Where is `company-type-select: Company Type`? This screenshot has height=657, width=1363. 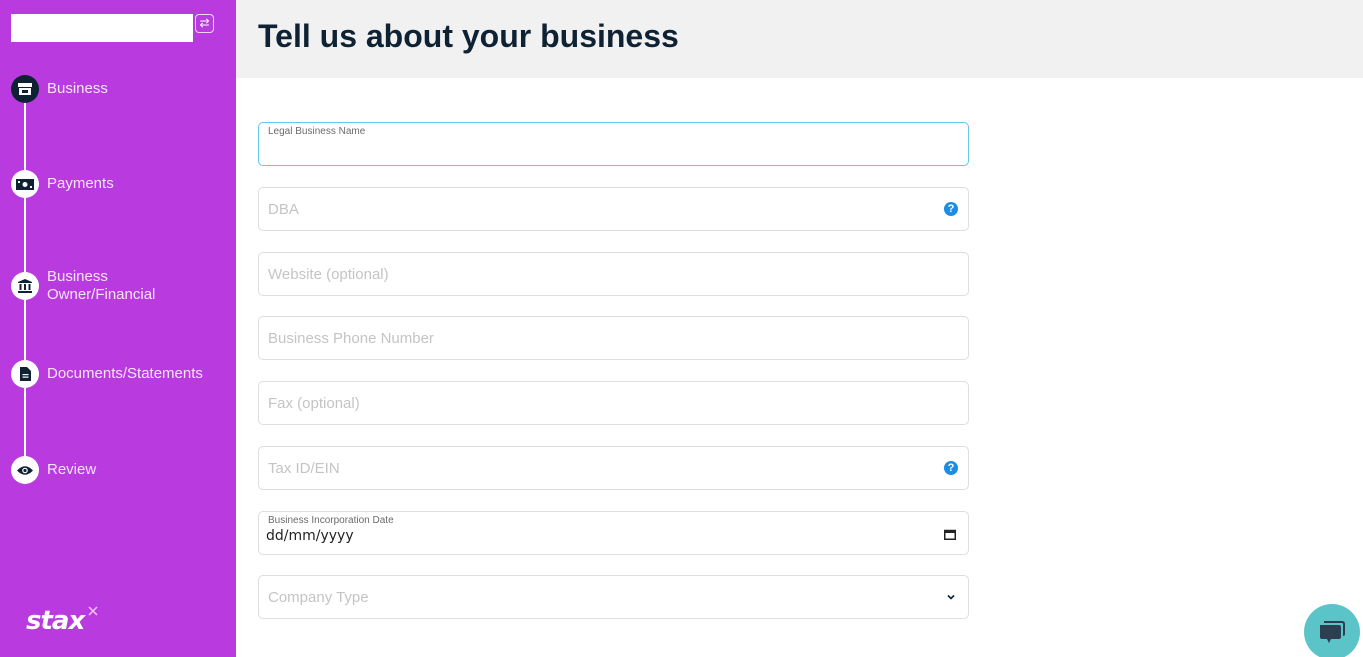 company-type-select: Company Type is located at coordinates (613, 597).